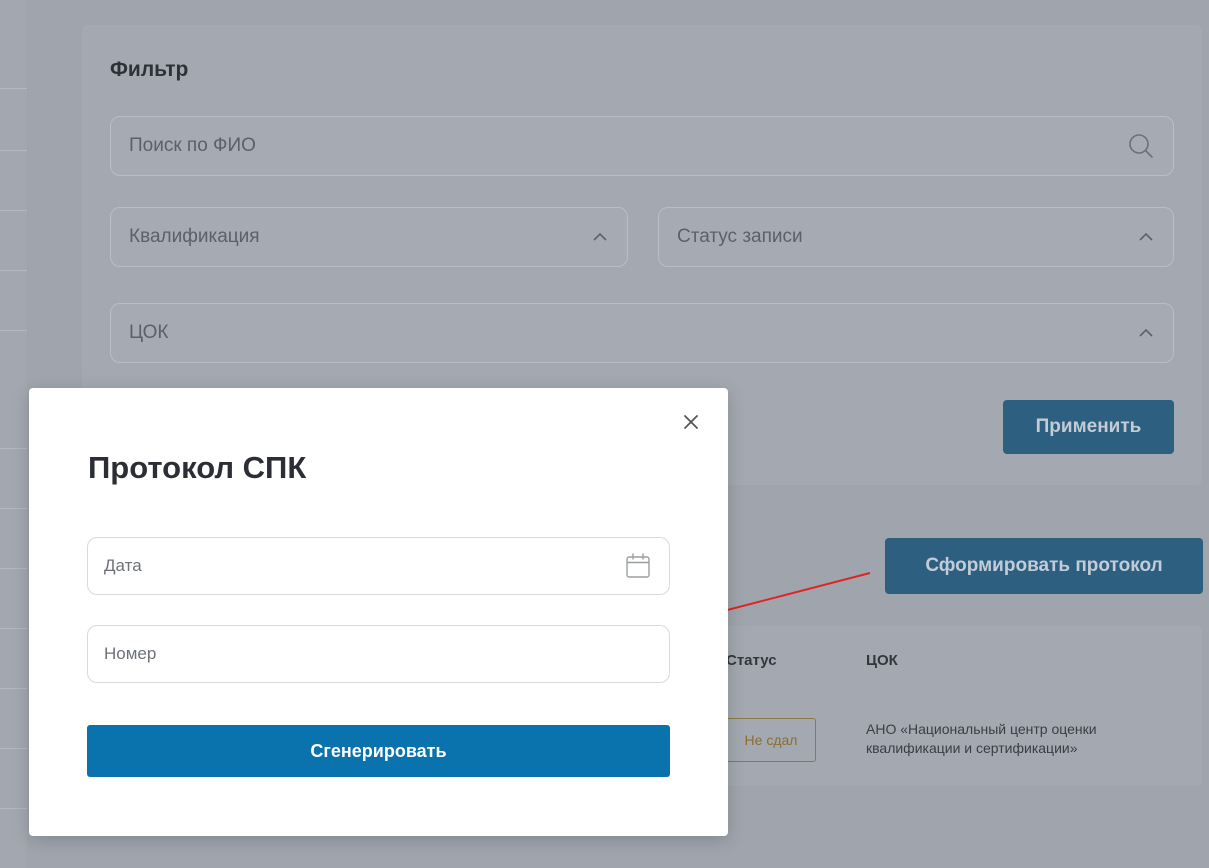 The height and width of the screenshot is (868, 1209). What do you see at coordinates (916, 237) in the screenshot?
I see `record-status-select: Статус записи` at bounding box center [916, 237].